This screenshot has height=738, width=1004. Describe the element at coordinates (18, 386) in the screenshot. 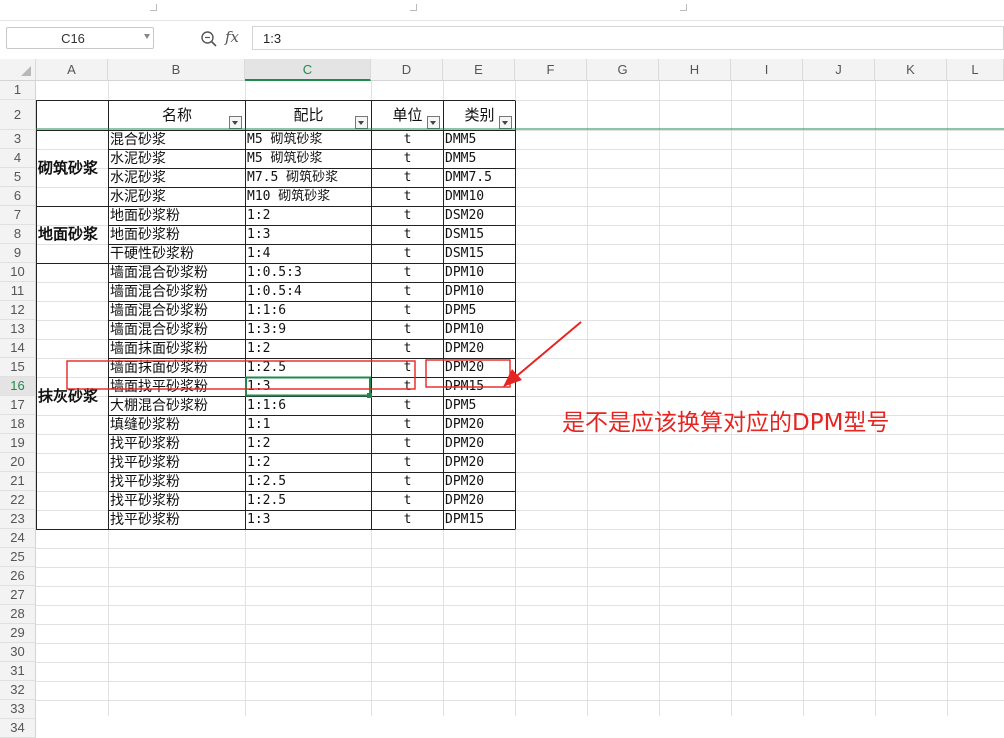

I see `row-header-16: 16` at that location.